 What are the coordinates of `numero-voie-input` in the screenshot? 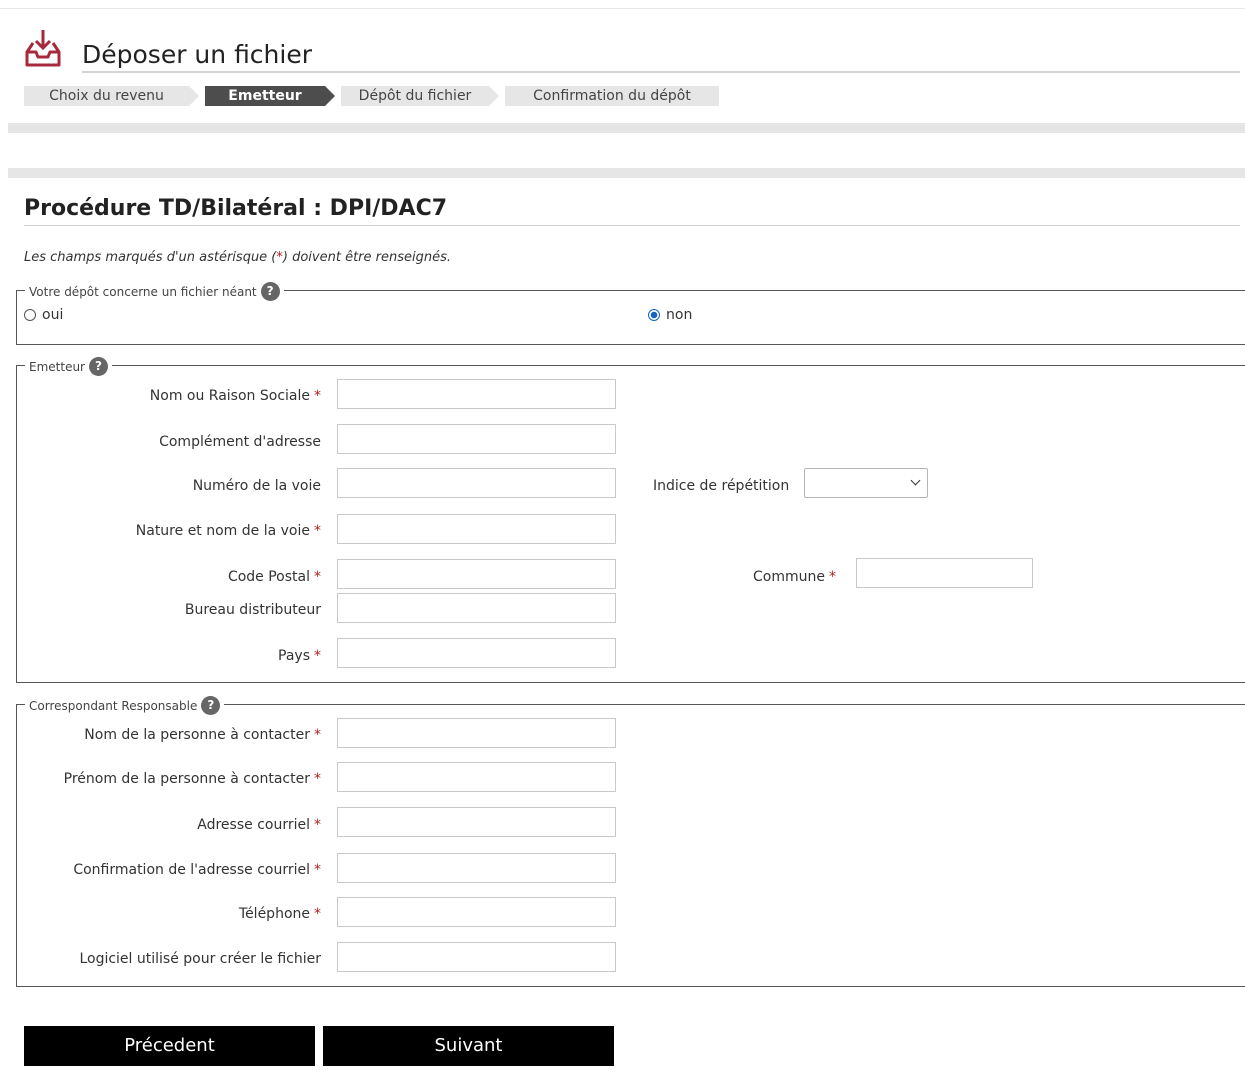 It's located at (476, 483).